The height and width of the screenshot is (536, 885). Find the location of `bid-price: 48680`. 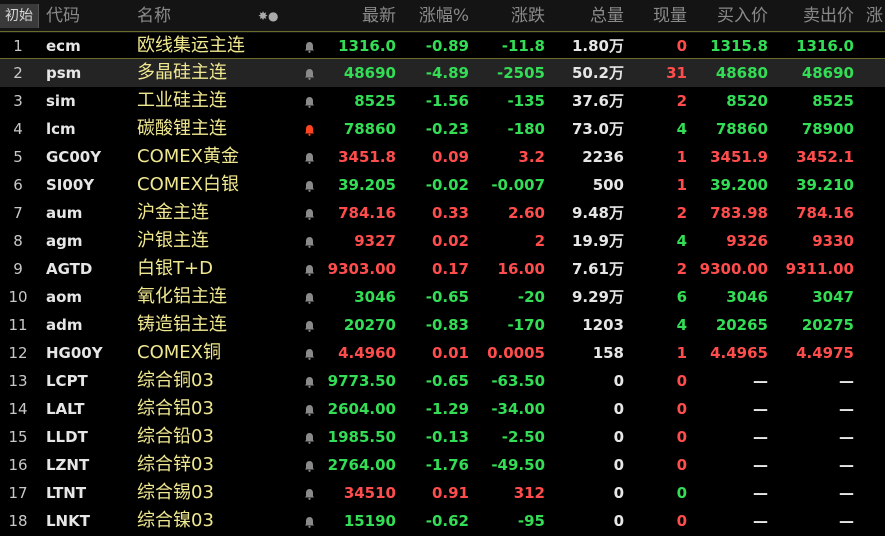

bid-price: 48680 is located at coordinates (741, 73).